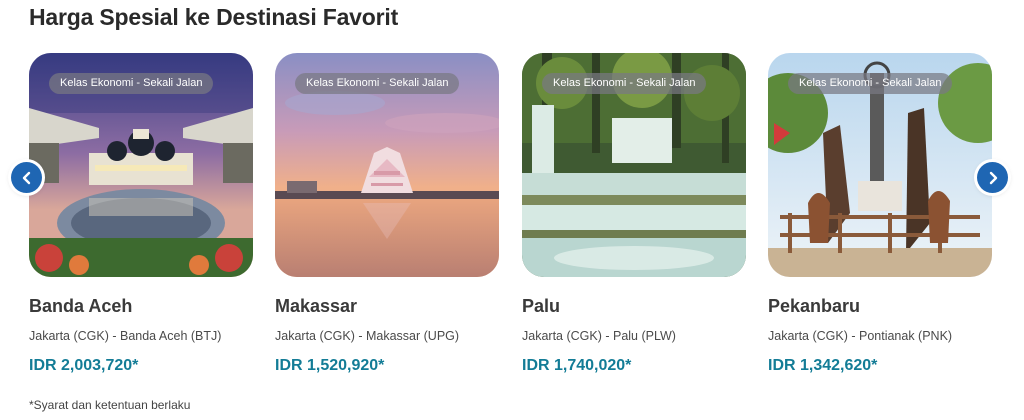 The height and width of the screenshot is (420, 1024). Describe the element at coordinates (367, 336) in the screenshot. I see `flight-route: Jakarta (CGK) - Makassar (UPG)` at that location.